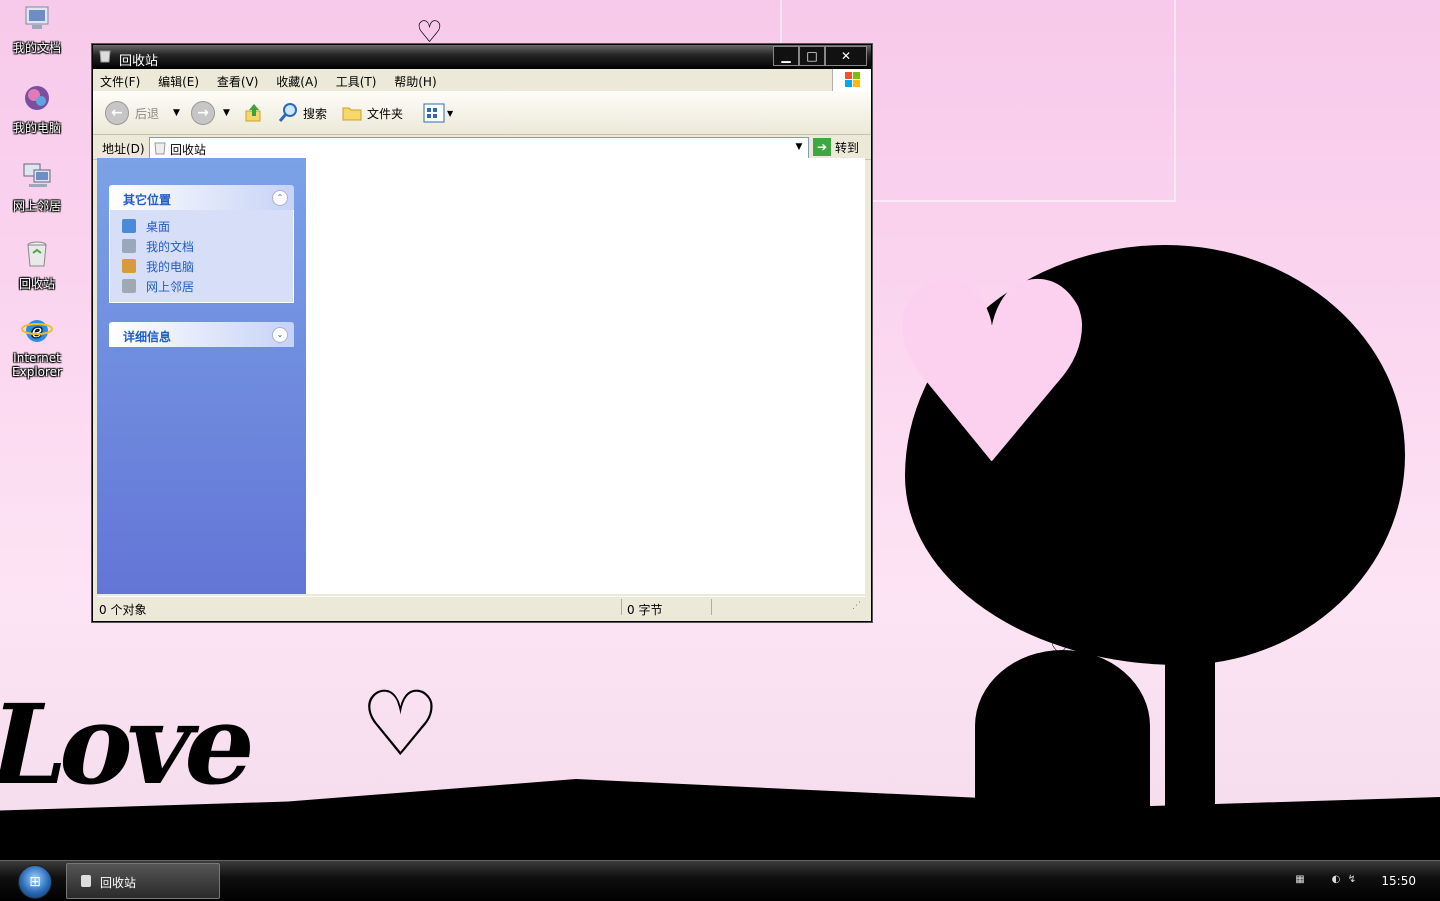 The image size is (1440, 901). What do you see at coordinates (143, 881) in the screenshot?
I see `taskbar-item-recycle-bin: 回收站` at bounding box center [143, 881].